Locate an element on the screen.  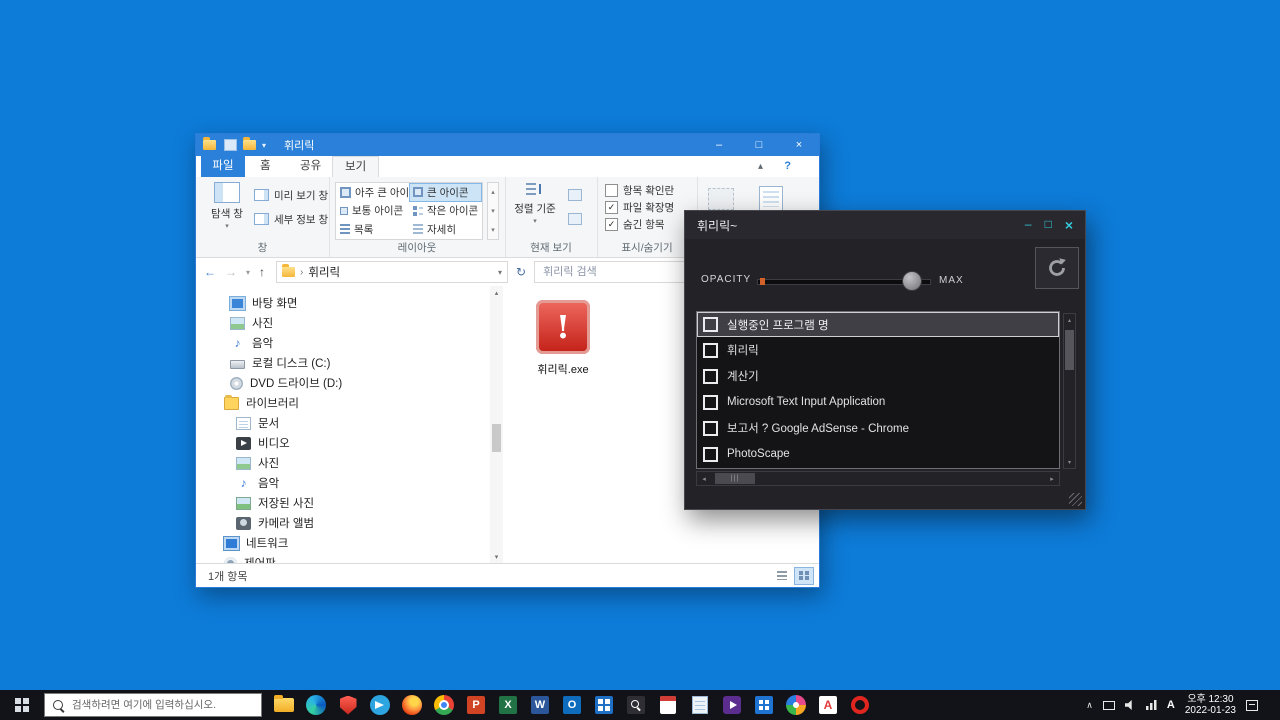
details-pane-button: 세부 정보 창 is located at coordinates (291, 219).